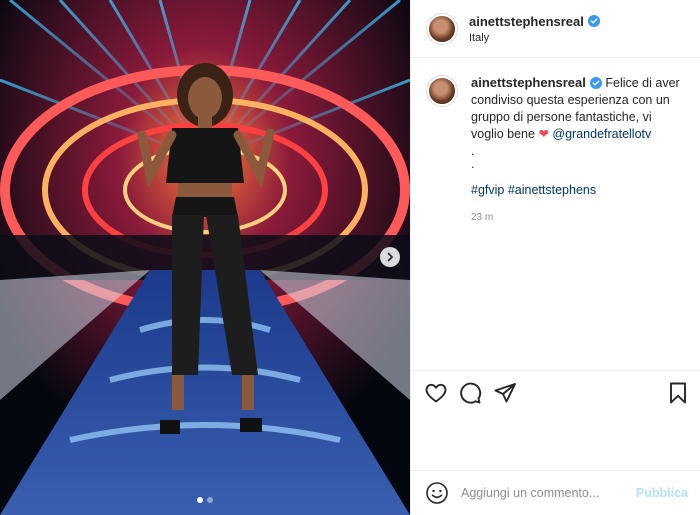  What do you see at coordinates (577, 217) in the screenshot?
I see `caption-timestamp: 23 m` at bounding box center [577, 217].